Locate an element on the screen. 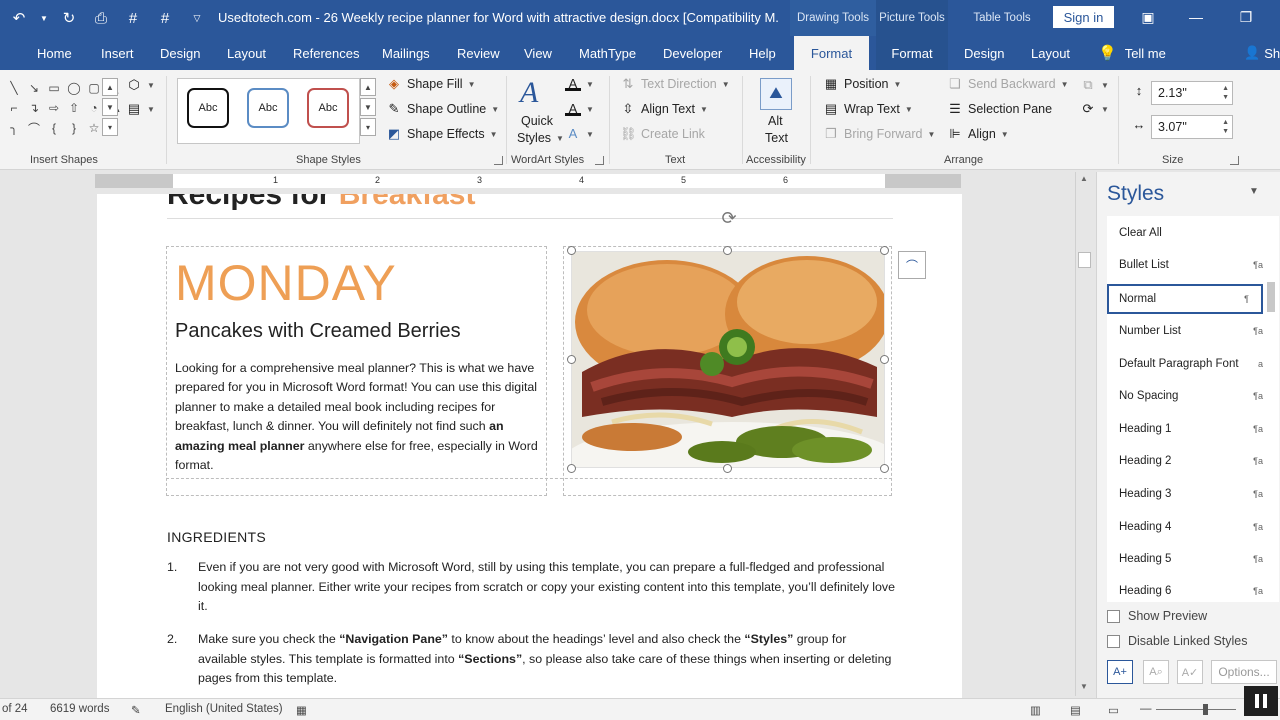 The width and height of the screenshot is (1280, 720). brace-left-icon: { is located at coordinates (54, 128).